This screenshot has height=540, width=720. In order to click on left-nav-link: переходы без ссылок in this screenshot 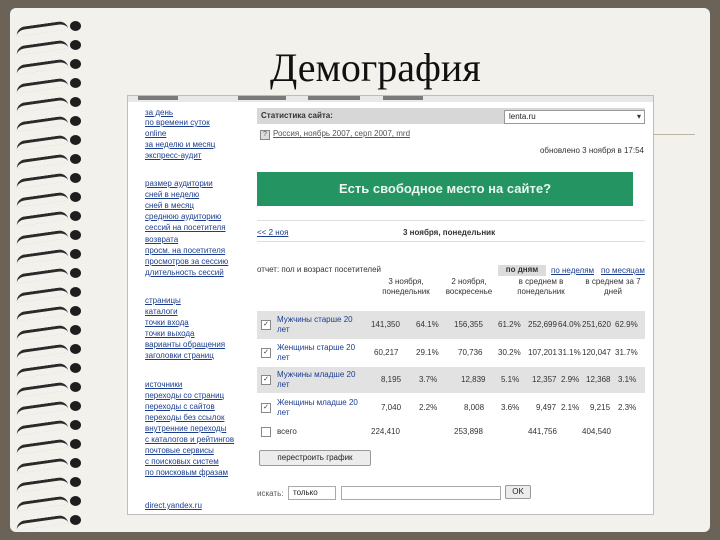, I will do `click(184, 417)`.